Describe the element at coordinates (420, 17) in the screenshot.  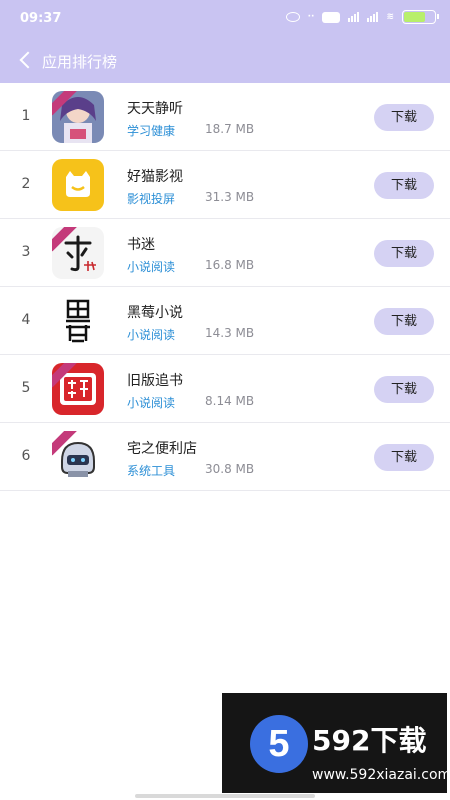
I see `battery-icon` at that location.